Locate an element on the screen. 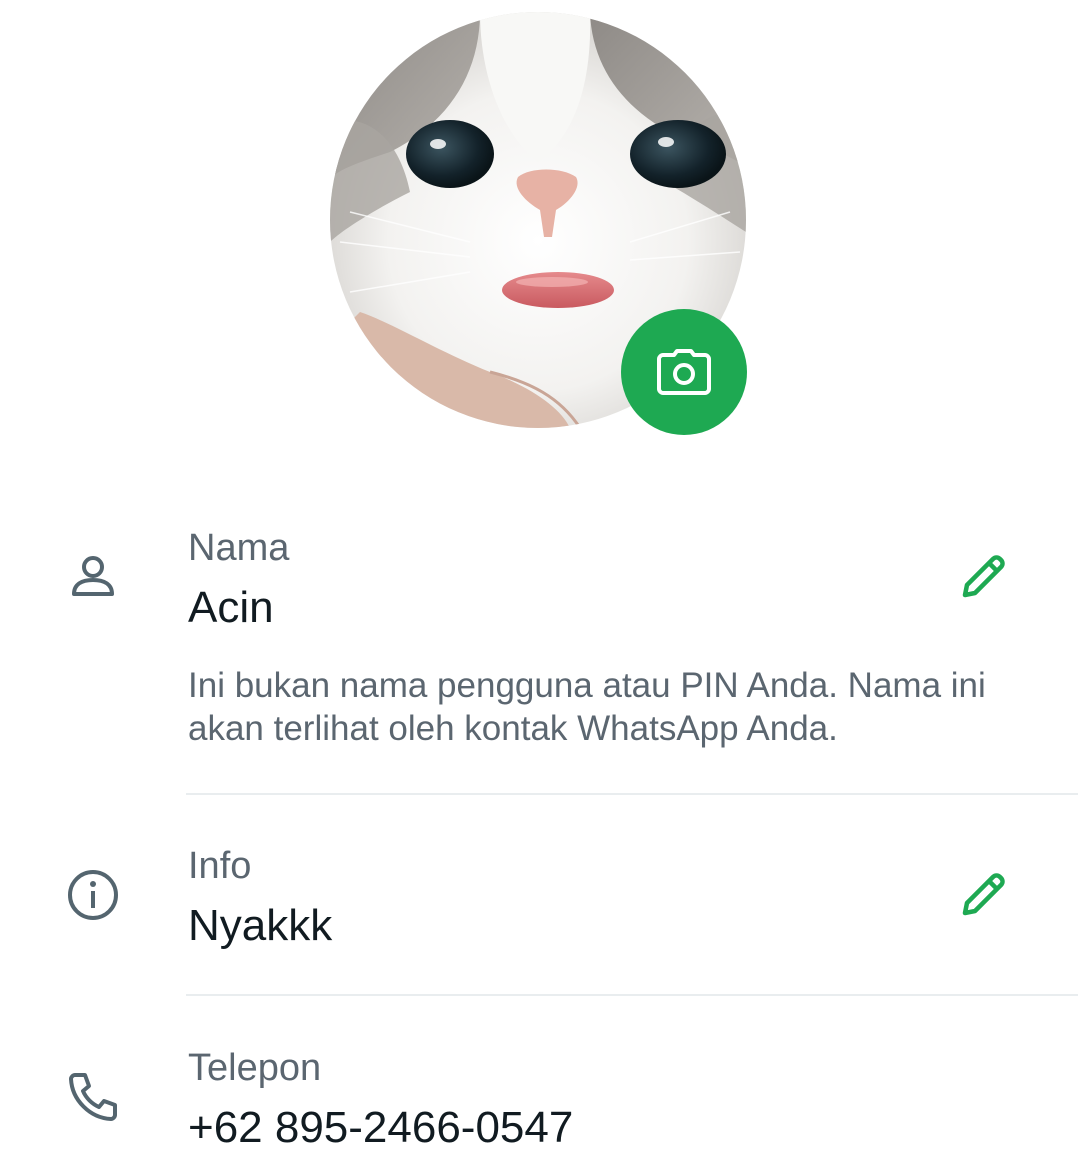  name-label: Nama is located at coordinates (239, 548).